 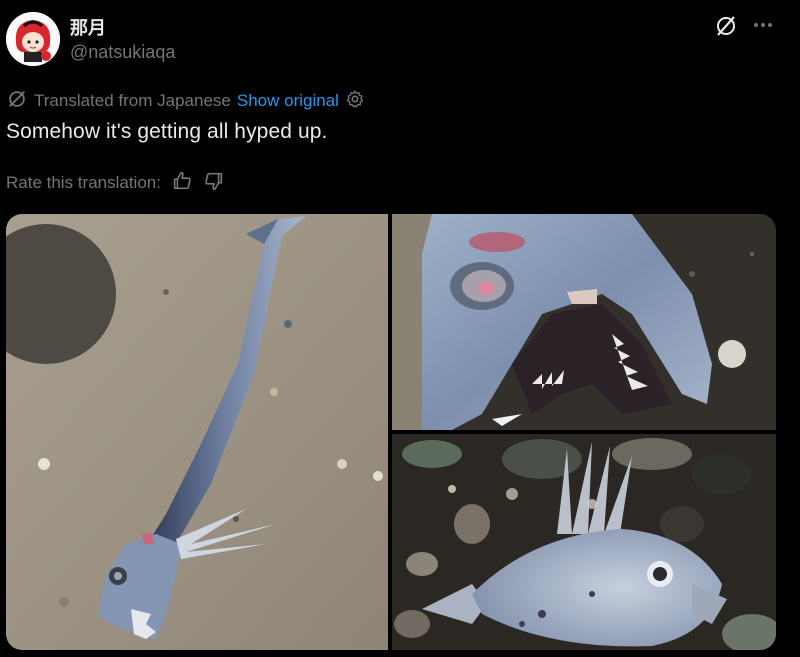 What do you see at coordinates (83, 182) in the screenshot?
I see `rate-translation-label: Rate this translation:` at bounding box center [83, 182].